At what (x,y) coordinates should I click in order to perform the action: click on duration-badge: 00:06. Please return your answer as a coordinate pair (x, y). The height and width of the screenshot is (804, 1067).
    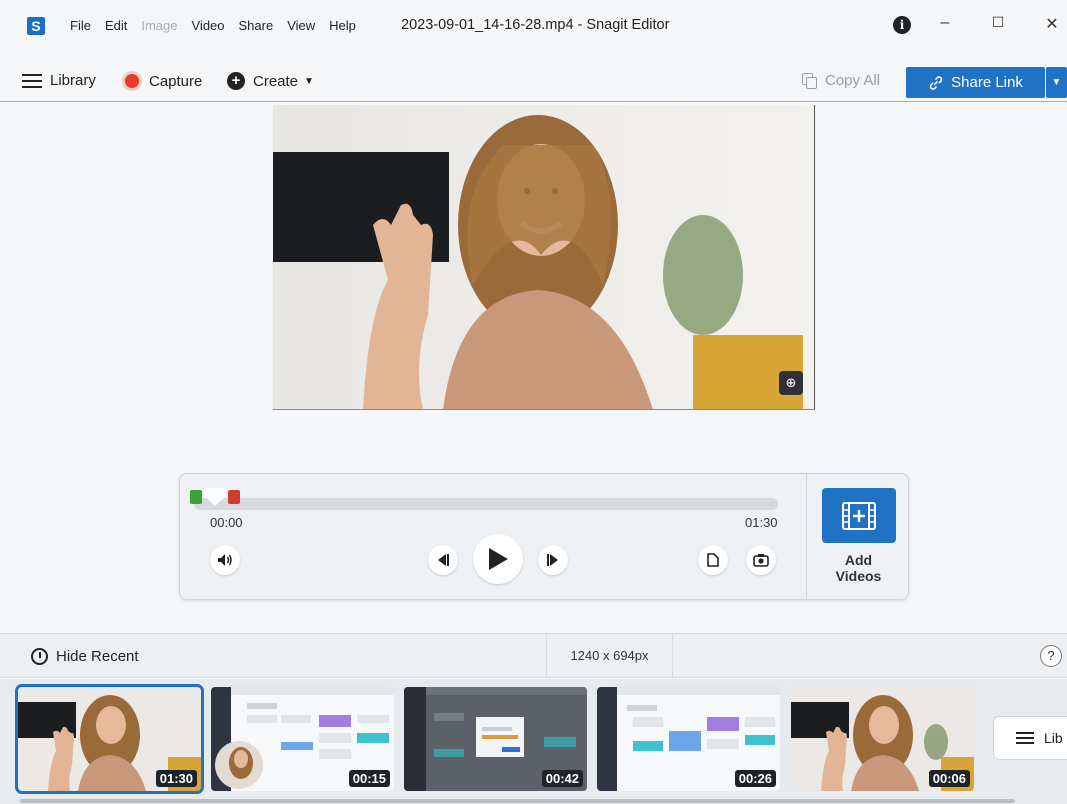
    Looking at the image, I should click on (949, 778).